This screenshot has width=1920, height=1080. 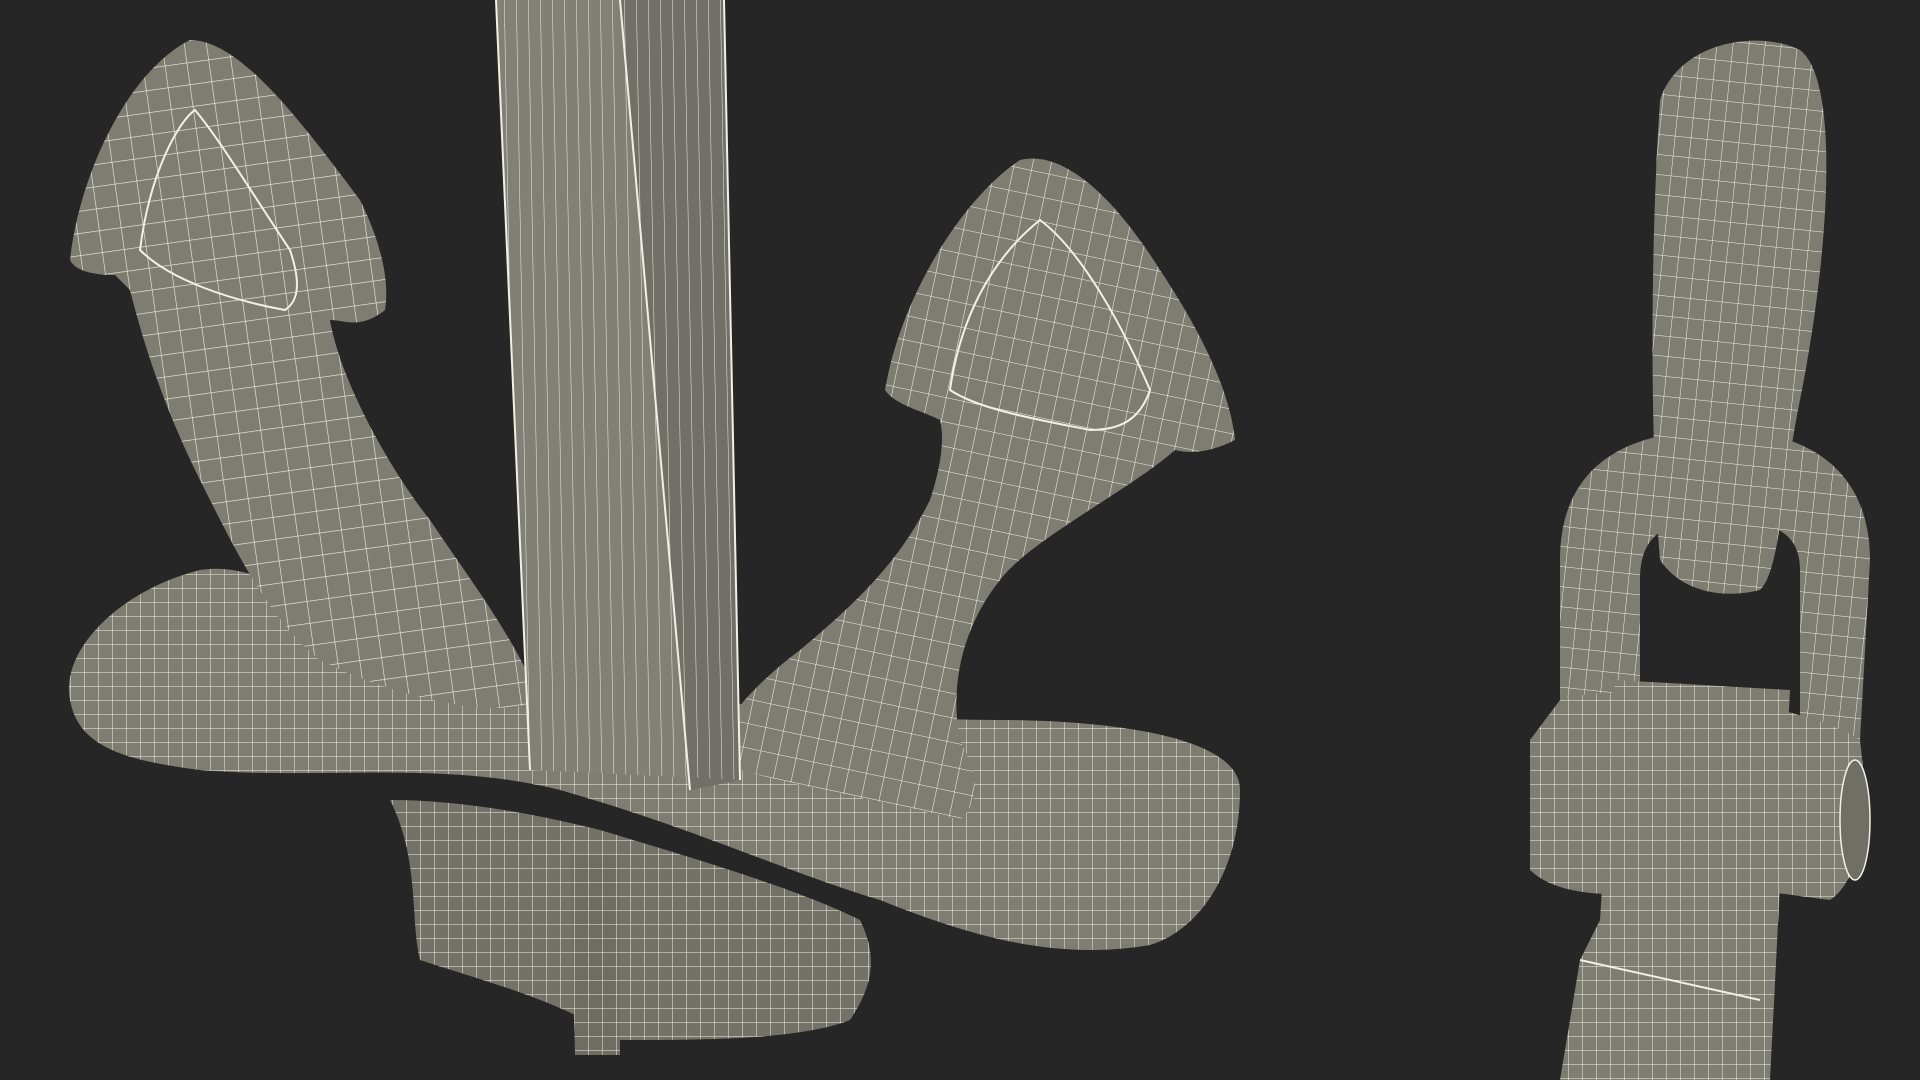 I want to click on anchor-shank, so click(x=618, y=395).